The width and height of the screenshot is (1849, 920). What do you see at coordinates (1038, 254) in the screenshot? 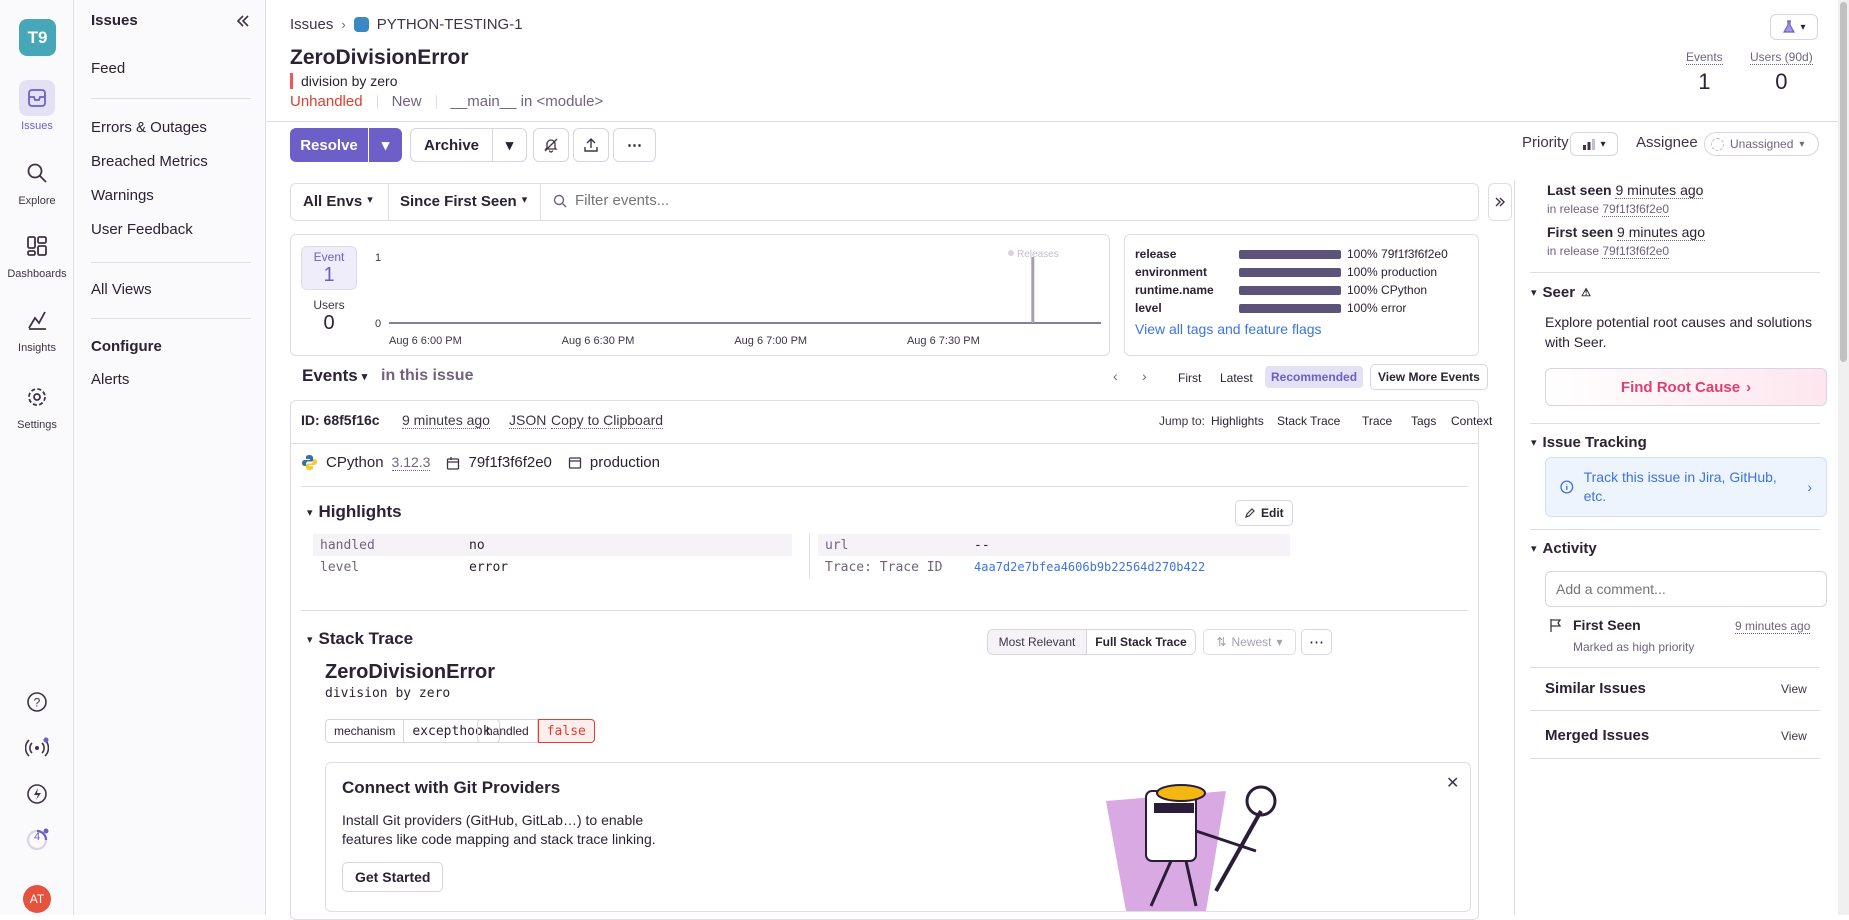
I see `releases-legend-label: Releases` at bounding box center [1038, 254].